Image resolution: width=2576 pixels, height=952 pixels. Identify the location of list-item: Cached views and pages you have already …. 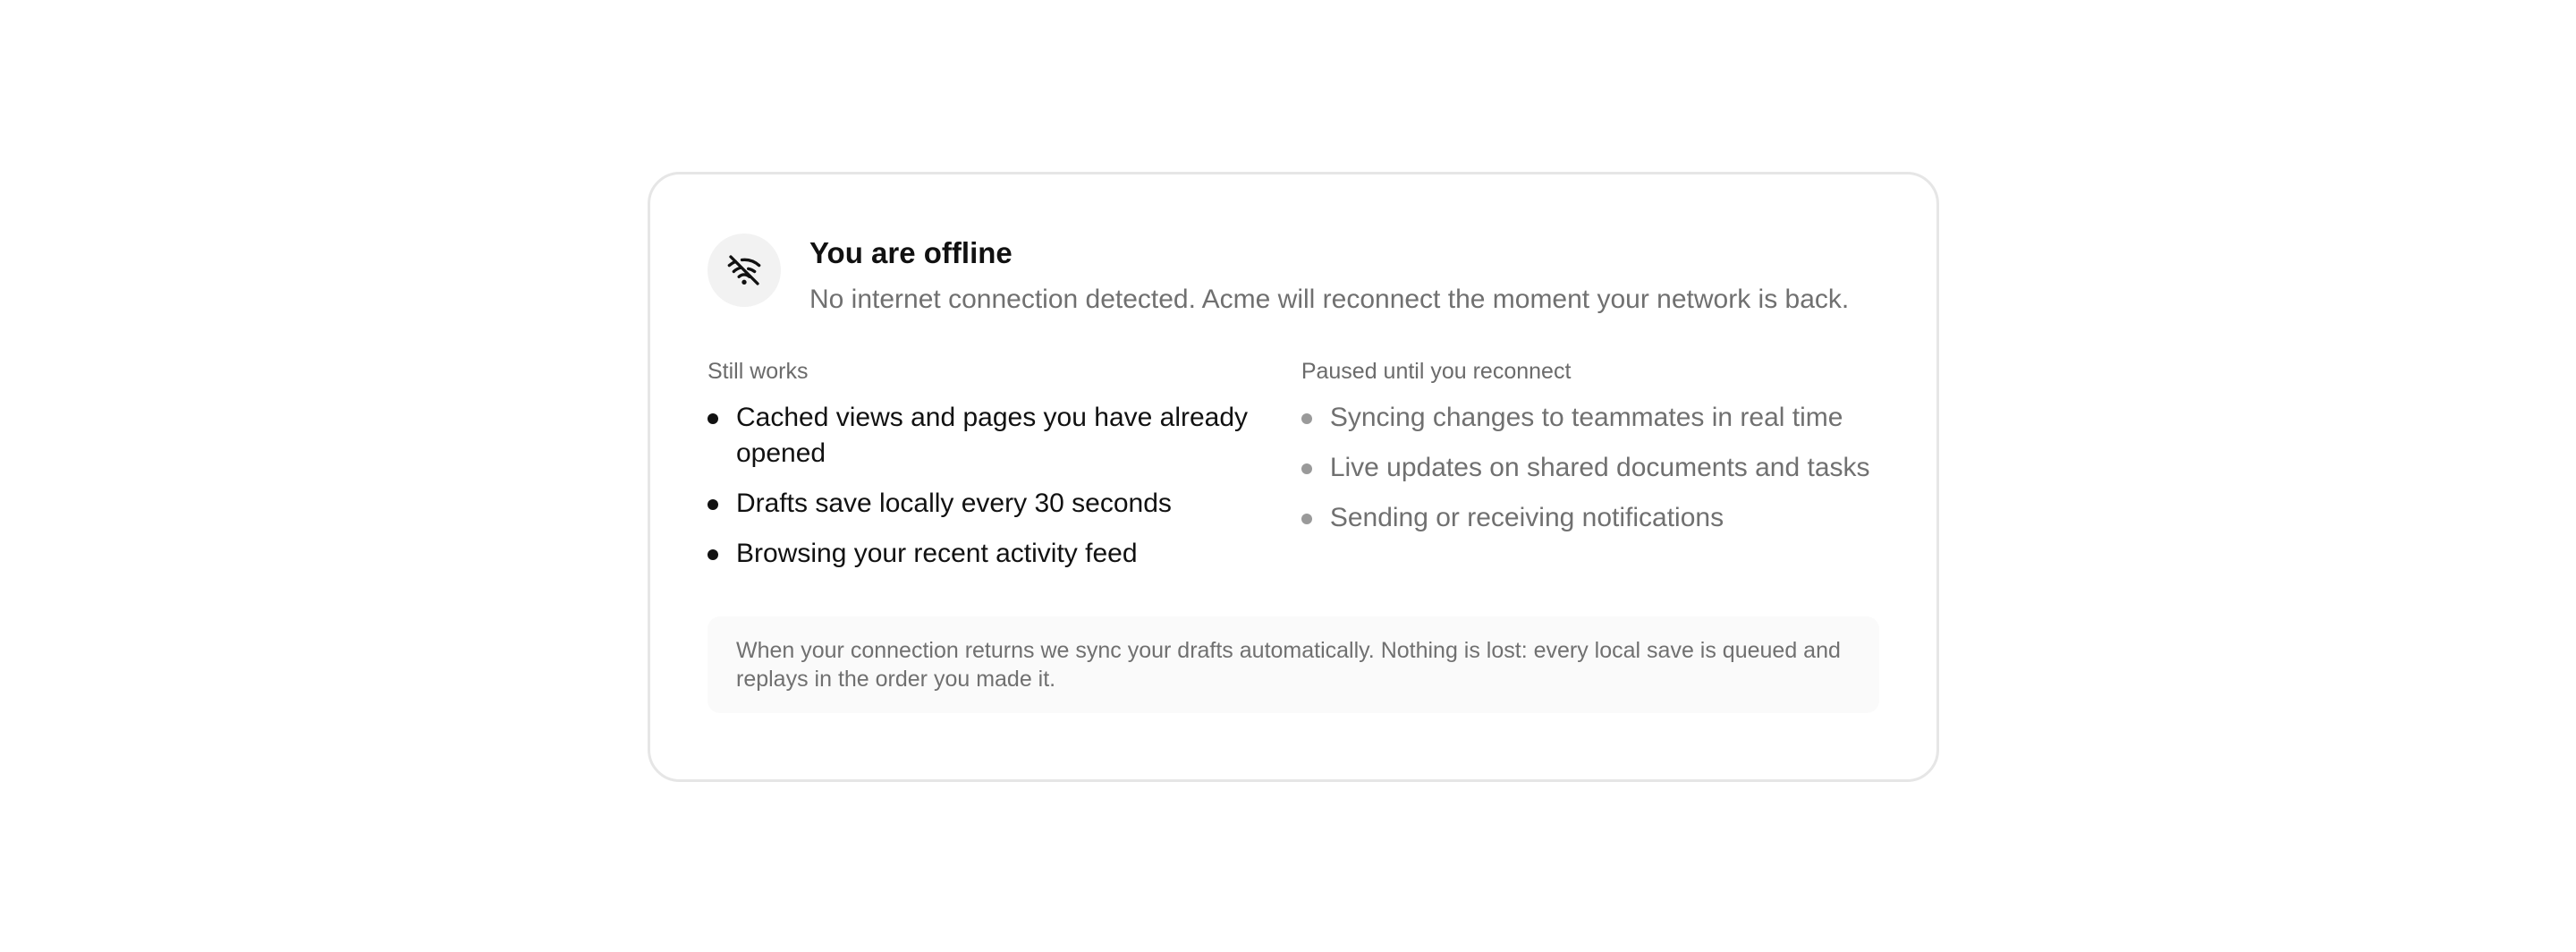
(1004, 436).